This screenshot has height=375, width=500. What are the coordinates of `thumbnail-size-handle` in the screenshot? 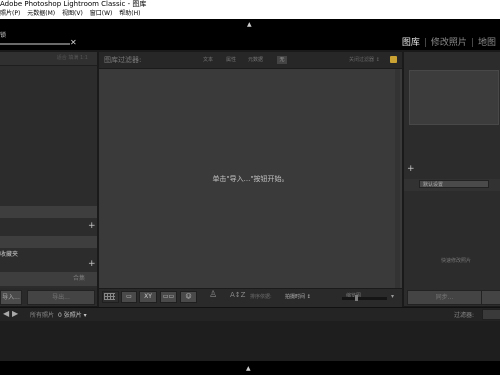 It's located at (356, 298).